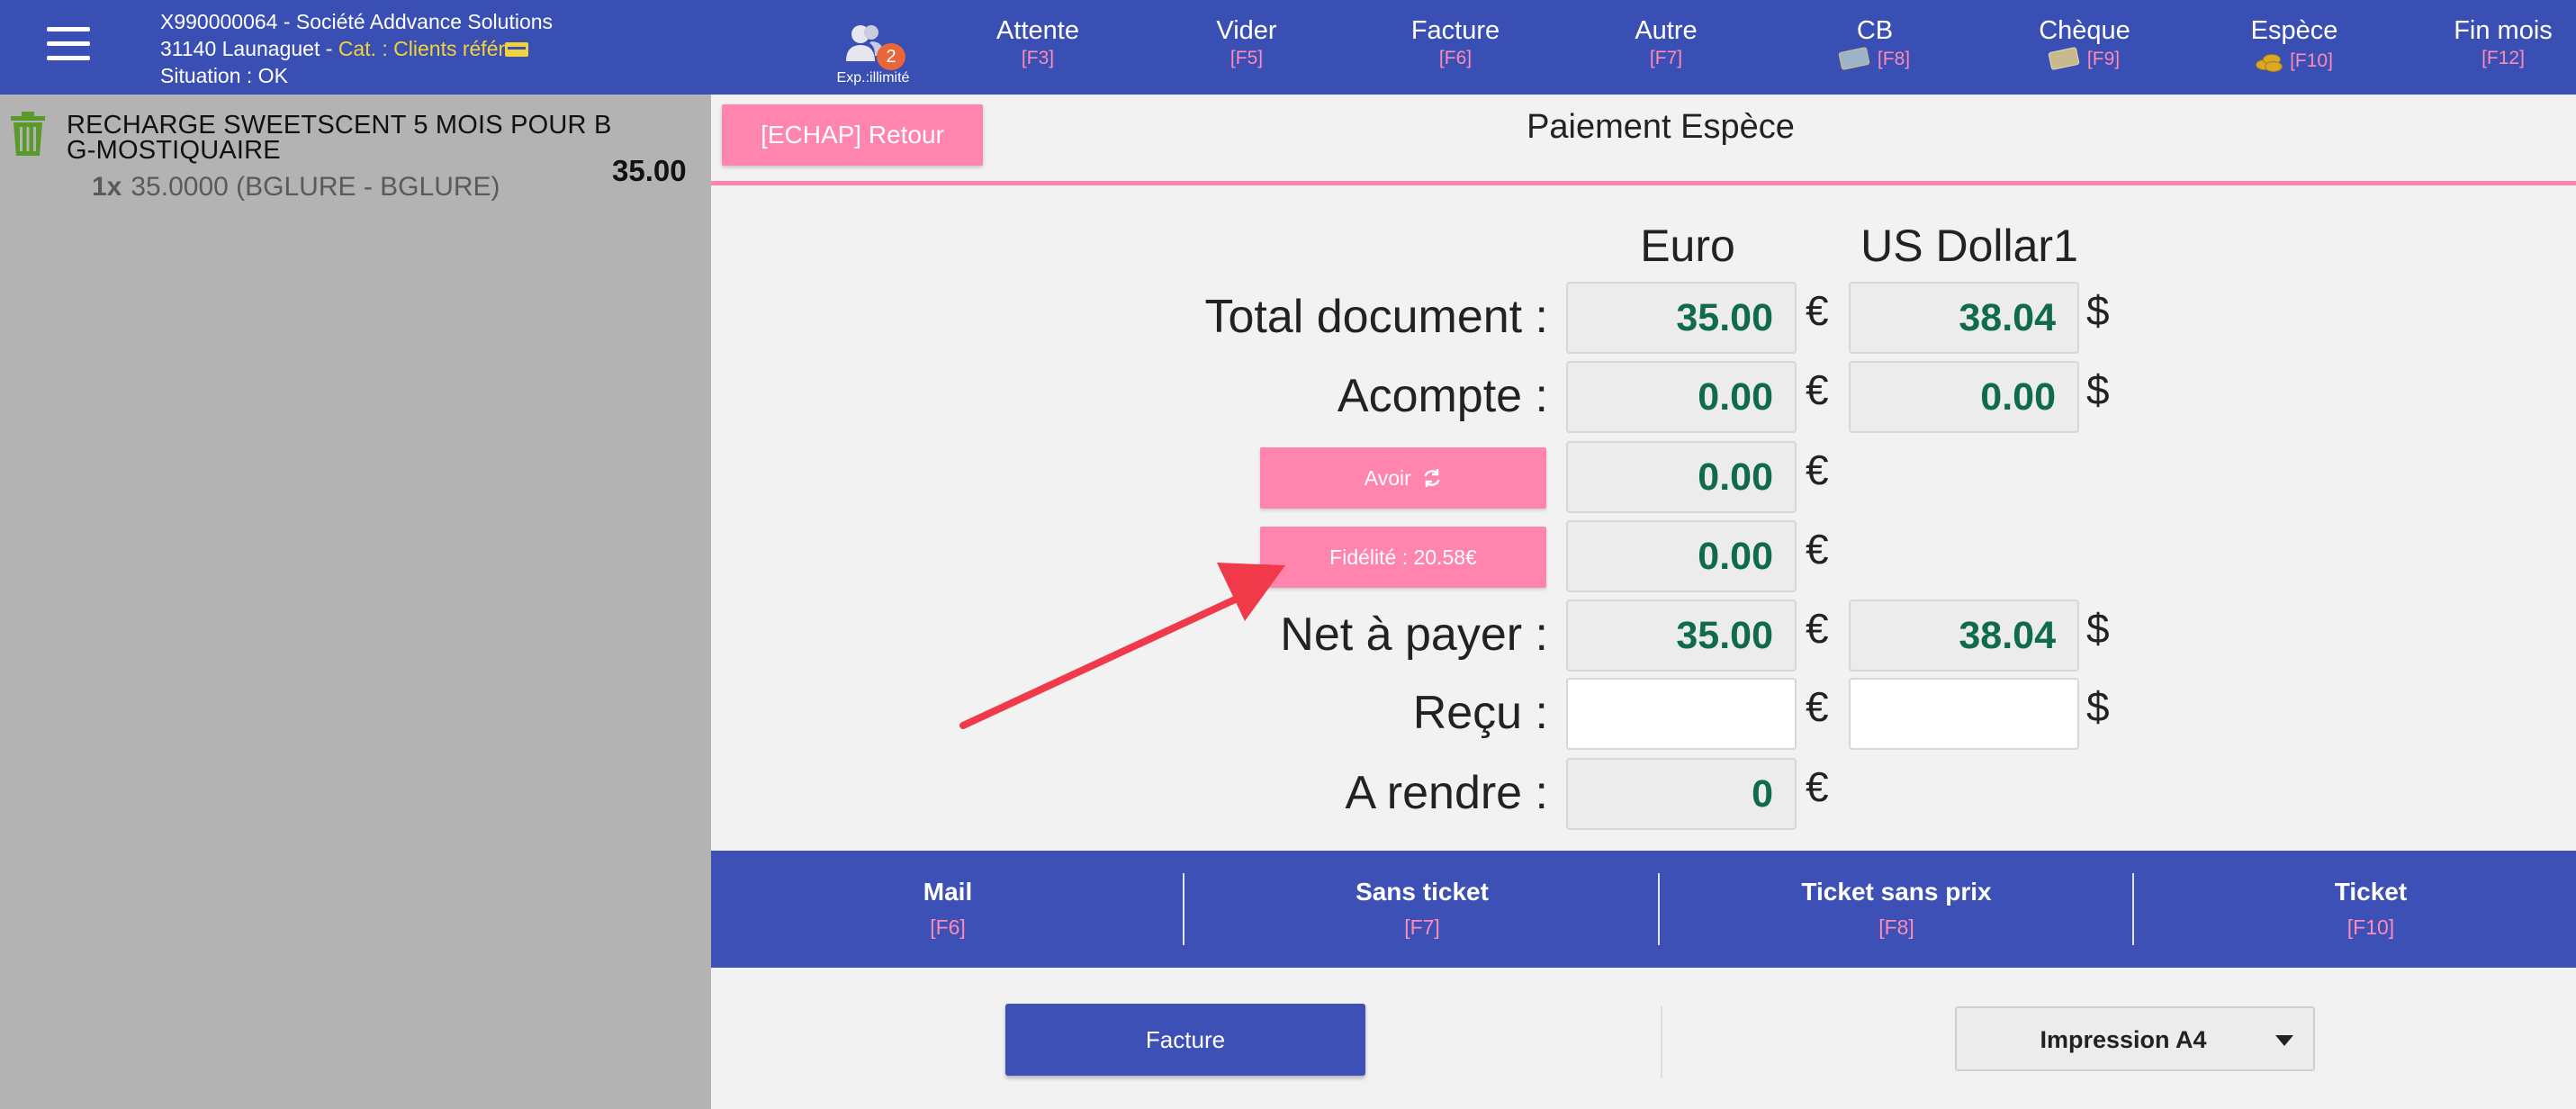  What do you see at coordinates (1681, 794) in the screenshot?
I see `rendre-eur-field: 0` at bounding box center [1681, 794].